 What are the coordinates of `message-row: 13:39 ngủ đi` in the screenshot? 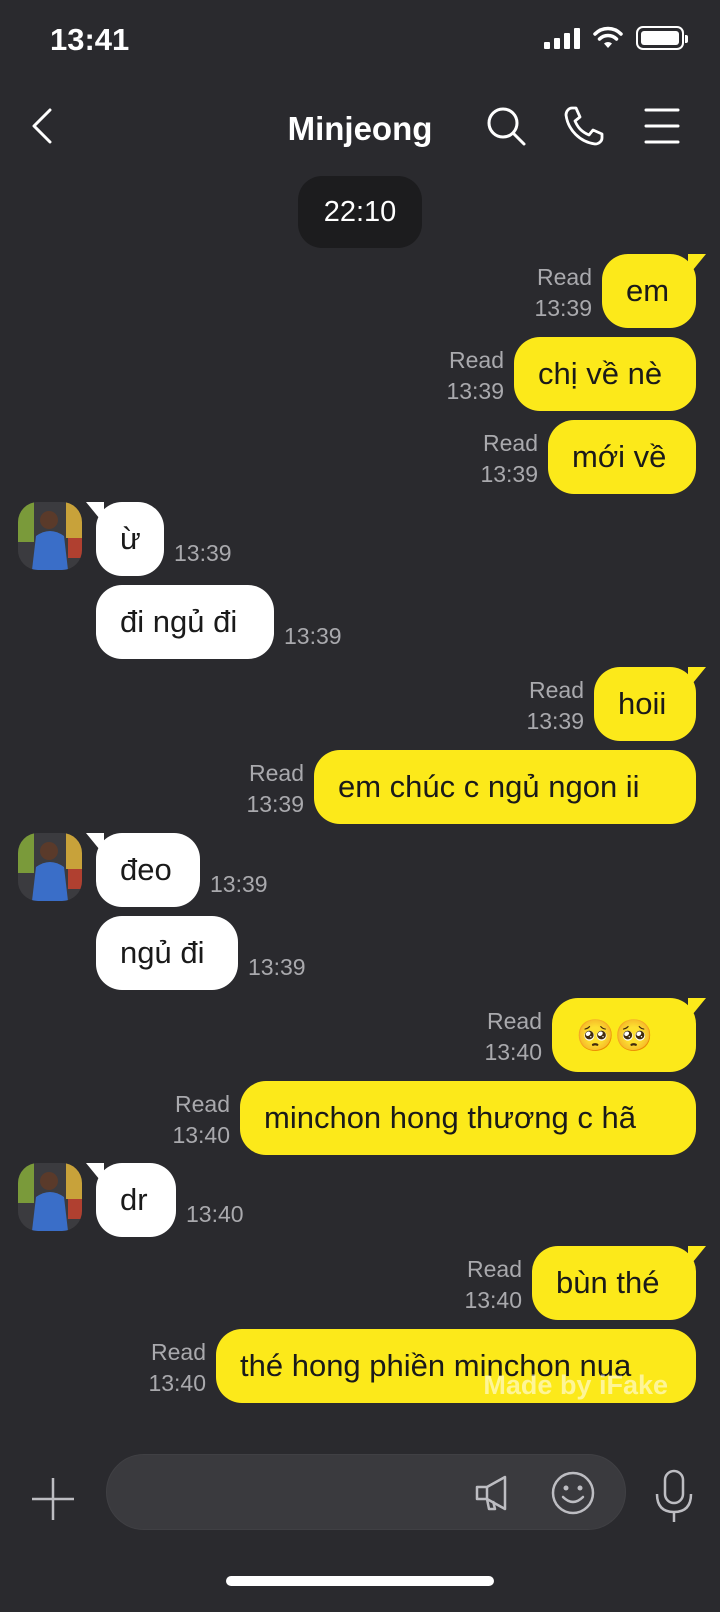 It's located at (360, 953).